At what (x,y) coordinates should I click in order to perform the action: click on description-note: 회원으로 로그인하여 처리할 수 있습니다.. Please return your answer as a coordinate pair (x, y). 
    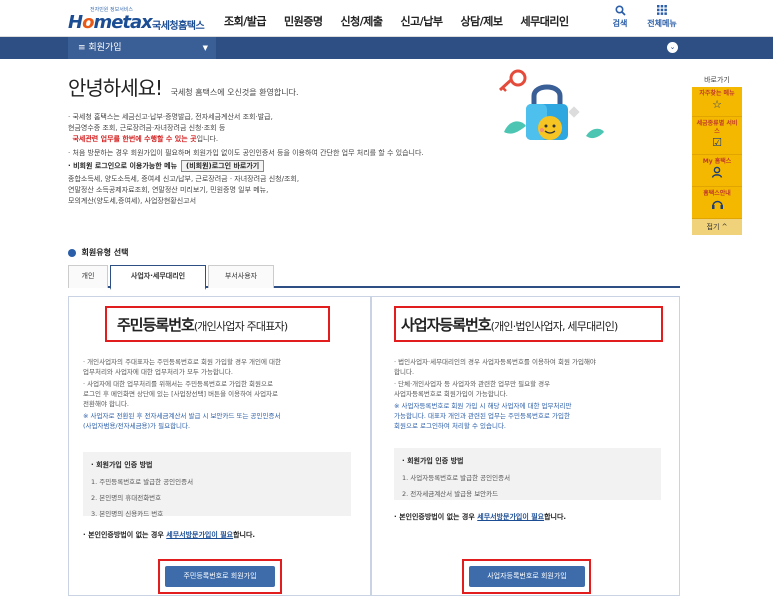
    Looking at the image, I should click on (450, 426).